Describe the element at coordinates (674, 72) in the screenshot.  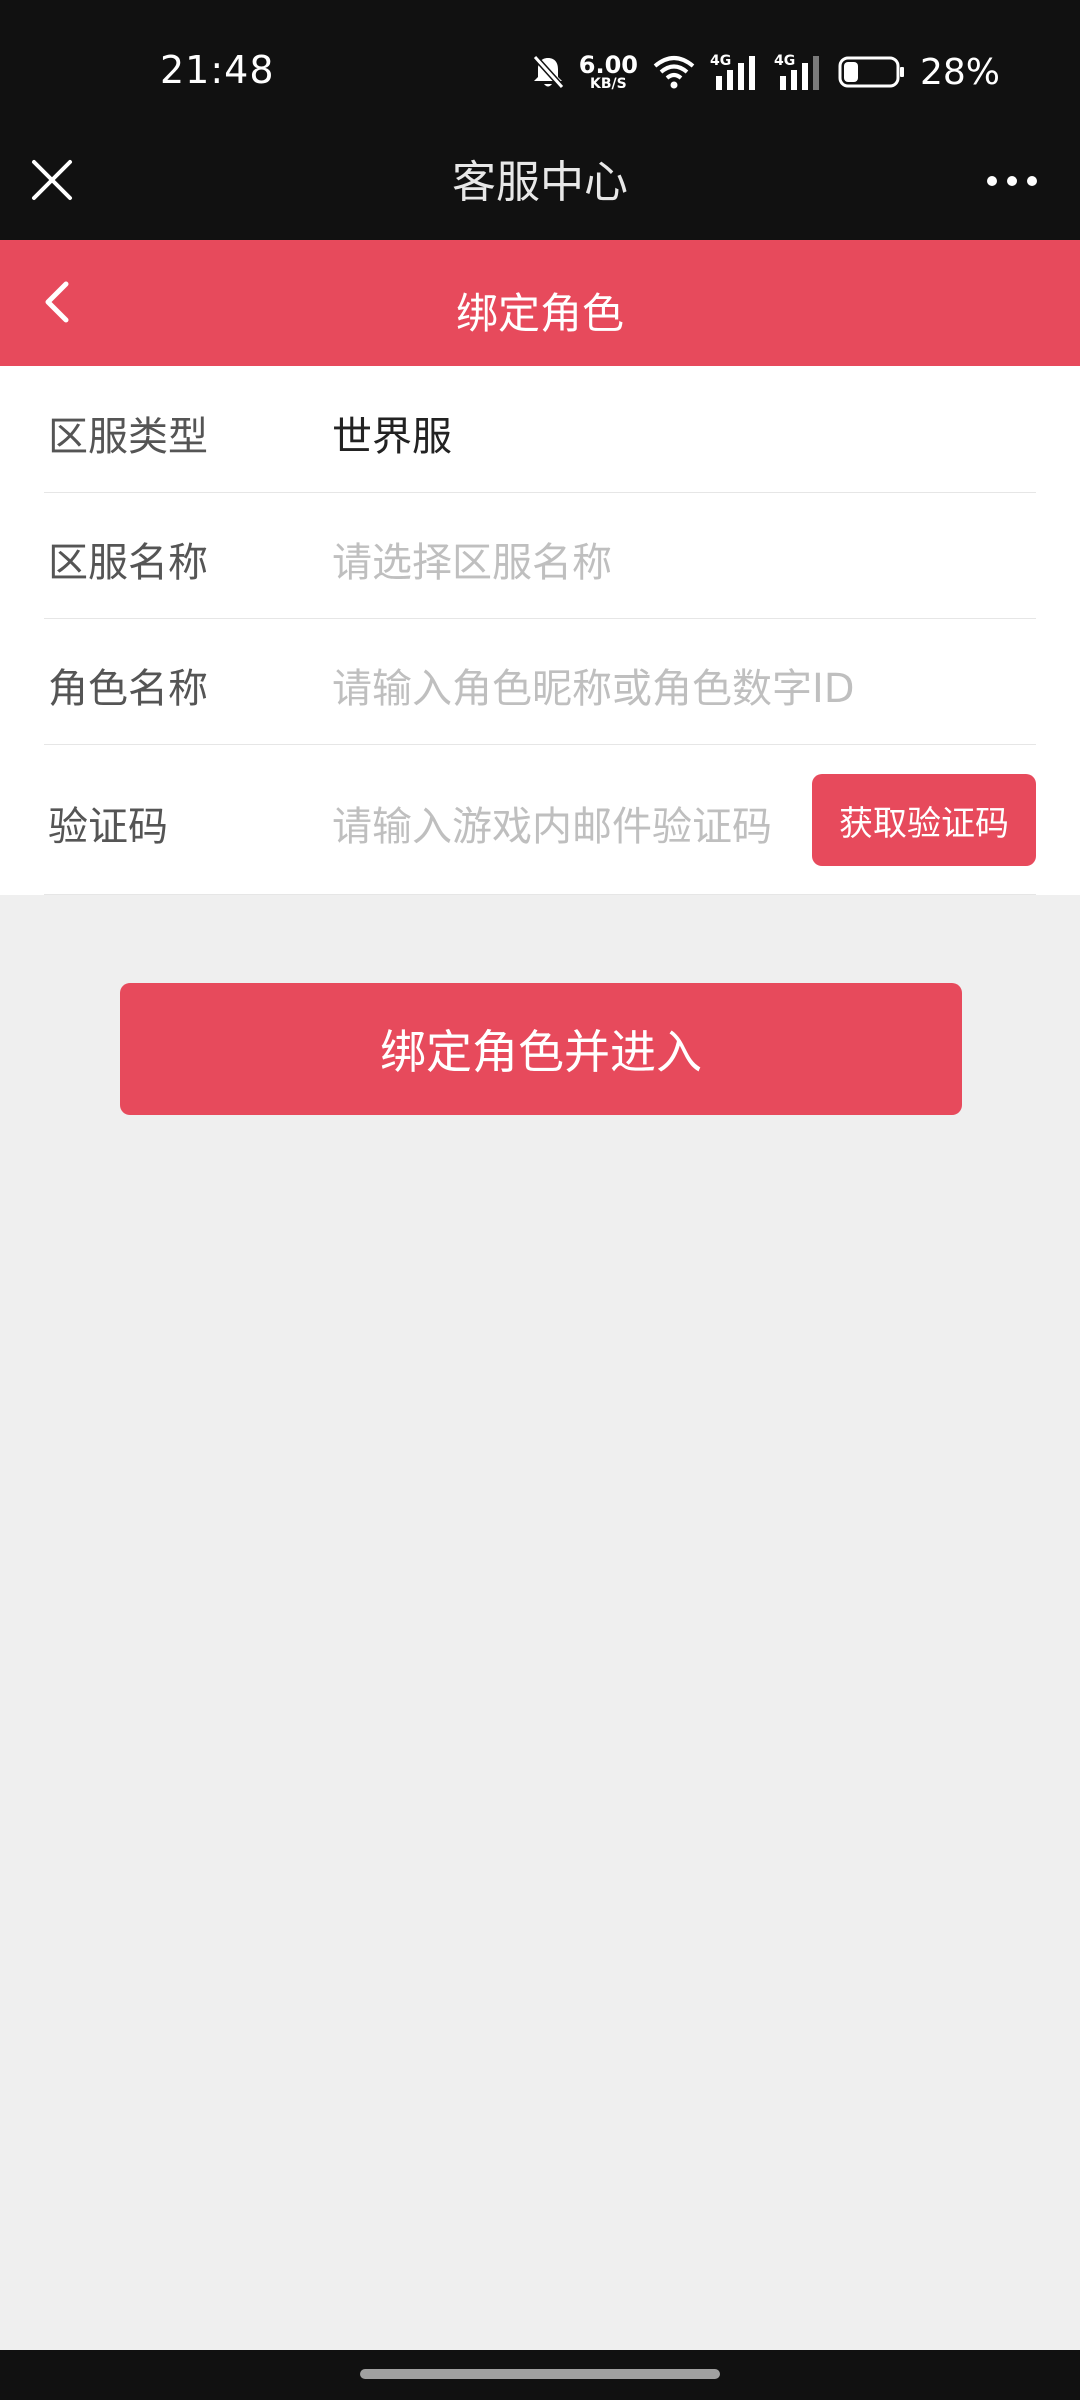
I see `wifi-icon` at that location.